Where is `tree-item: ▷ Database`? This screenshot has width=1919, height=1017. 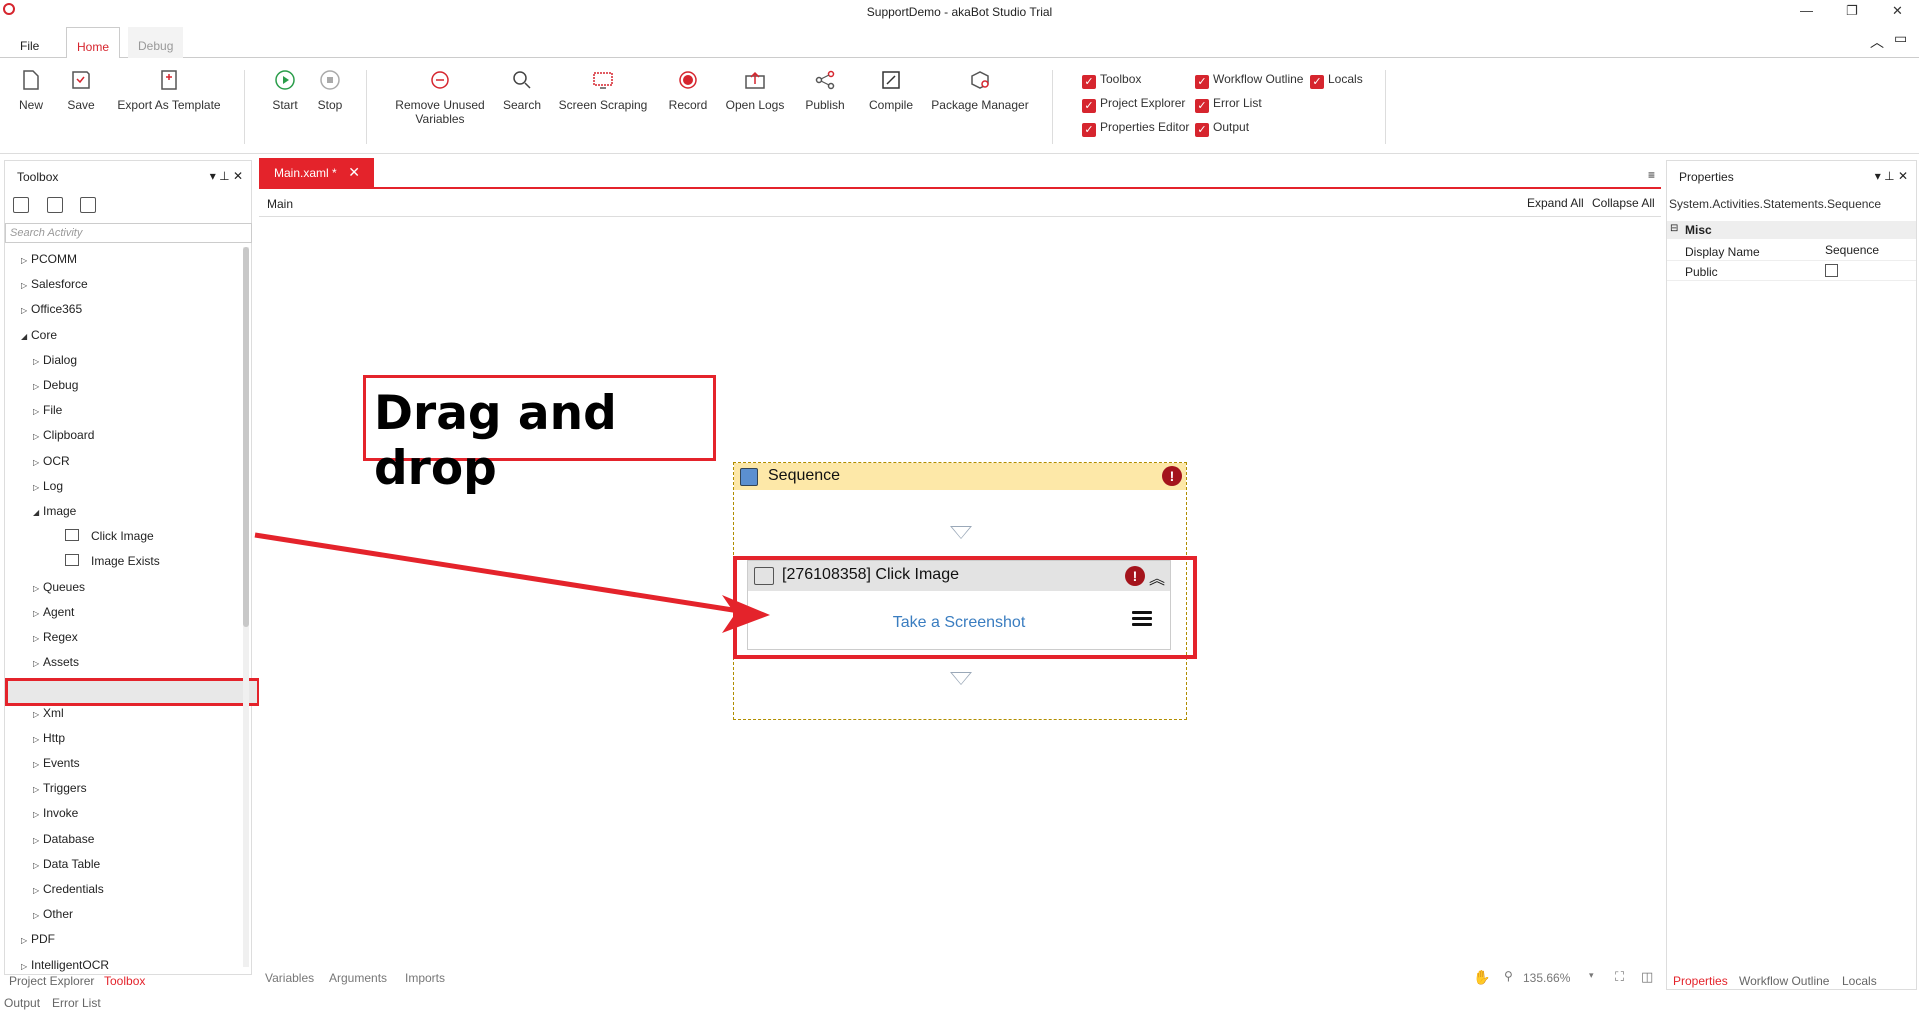
tree-item: ▷ Database is located at coordinates (63, 839).